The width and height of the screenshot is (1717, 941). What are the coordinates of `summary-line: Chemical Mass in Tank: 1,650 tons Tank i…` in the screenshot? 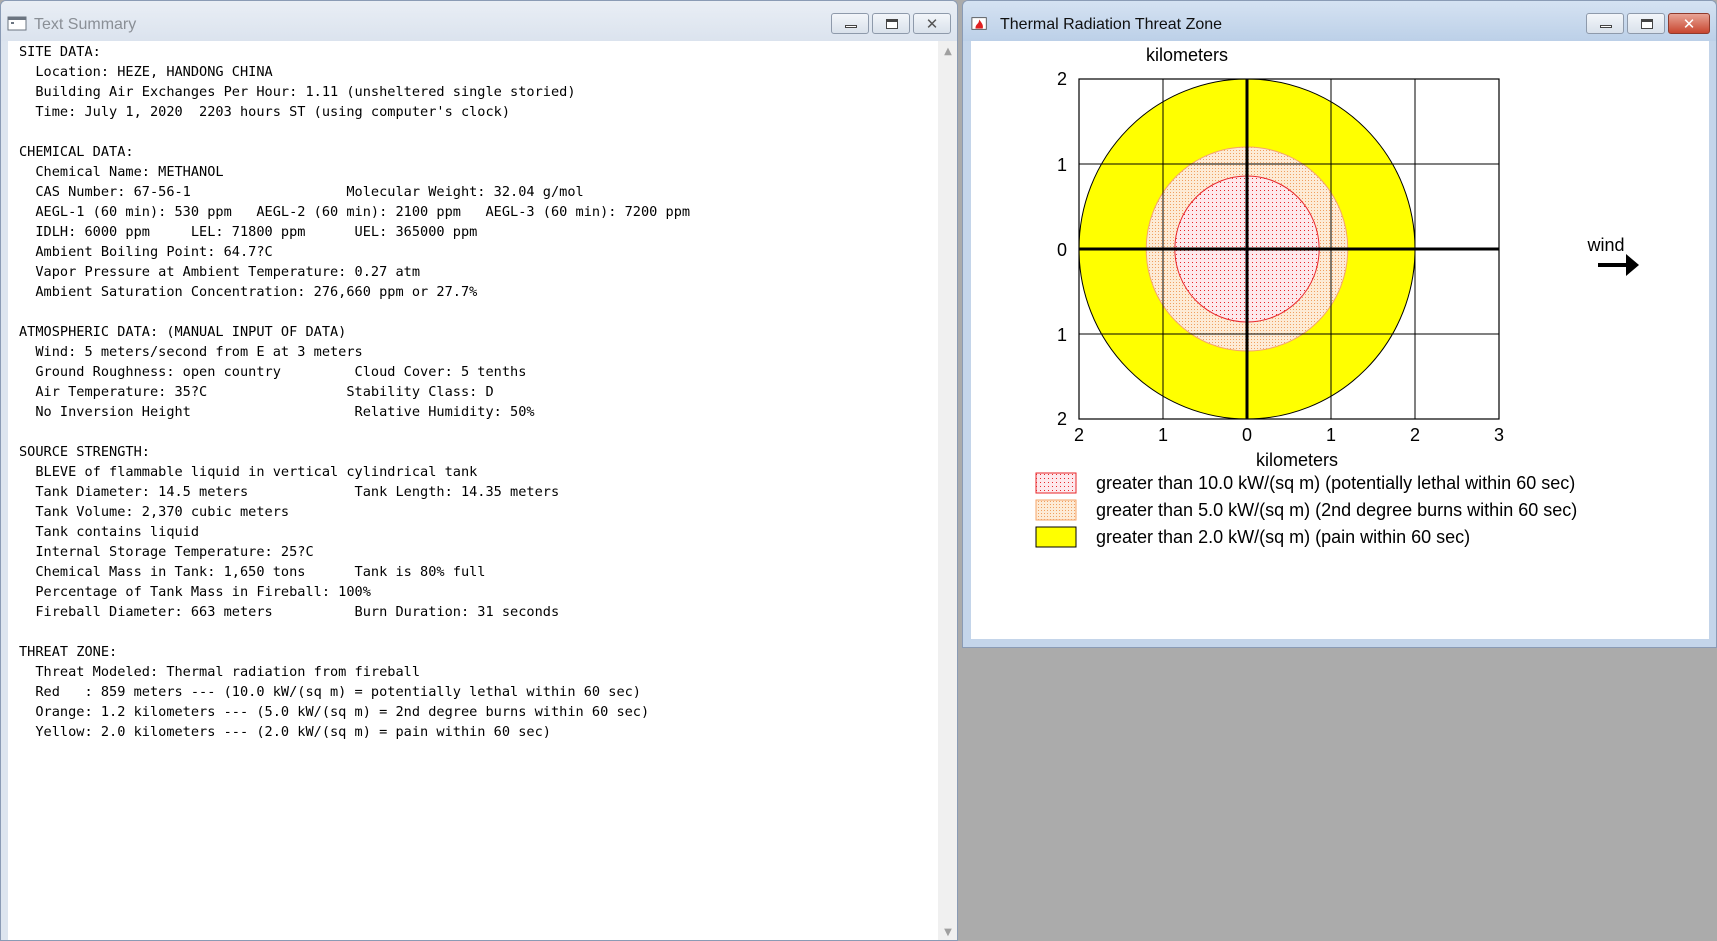 It's located at (252, 572).